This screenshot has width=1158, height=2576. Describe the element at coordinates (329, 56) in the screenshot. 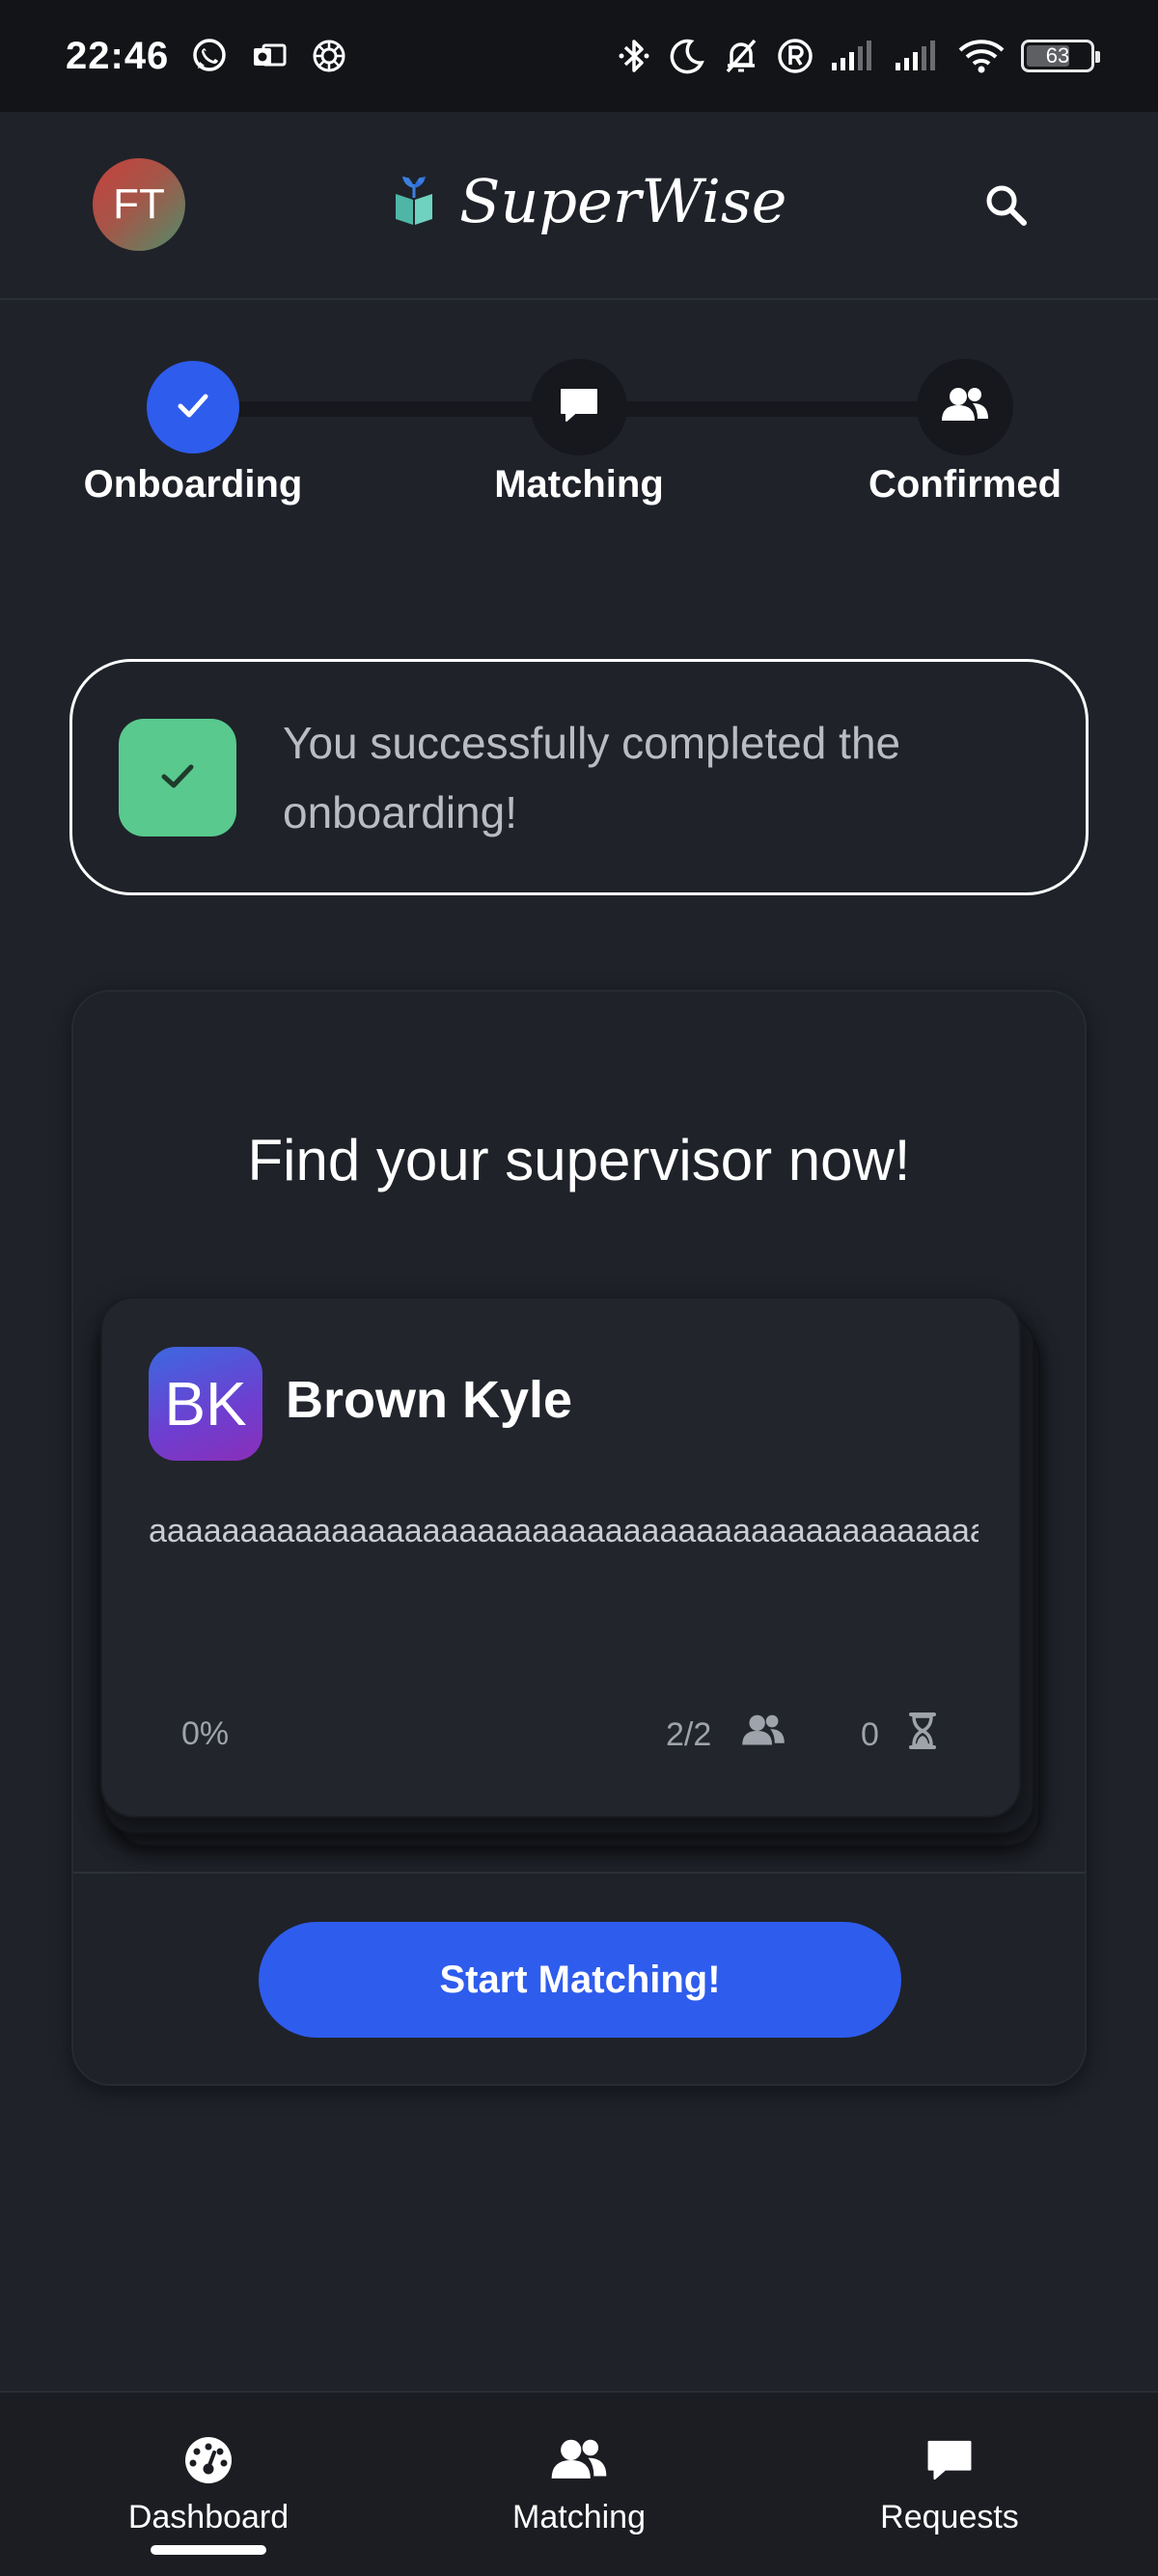

I see `app-icon` at that location.